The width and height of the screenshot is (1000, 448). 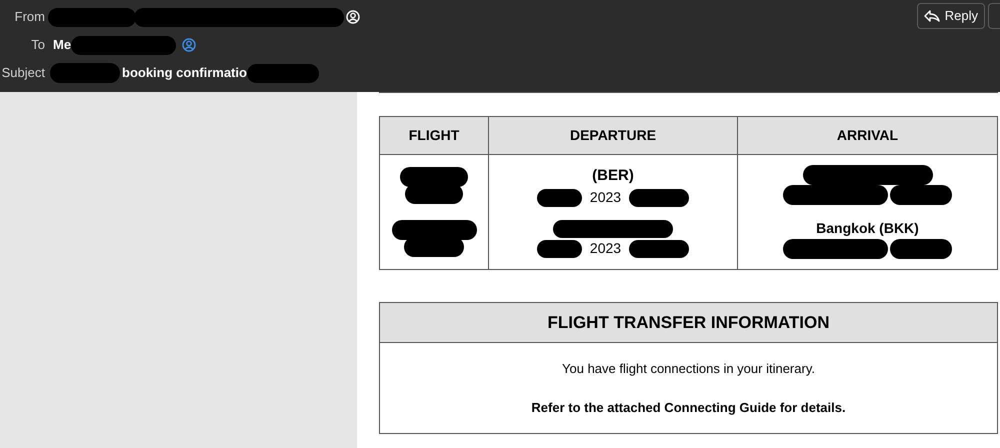 I want to click on recipient-name: Me, so click(x=62, y=45).